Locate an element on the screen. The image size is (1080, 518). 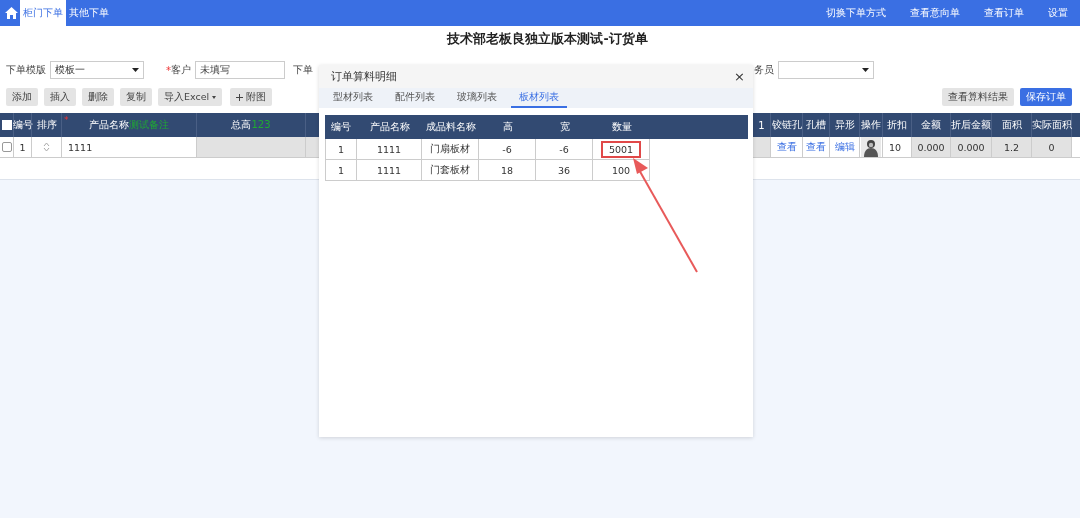
column-header: 折后金额 is located at coordinates (971, 125).